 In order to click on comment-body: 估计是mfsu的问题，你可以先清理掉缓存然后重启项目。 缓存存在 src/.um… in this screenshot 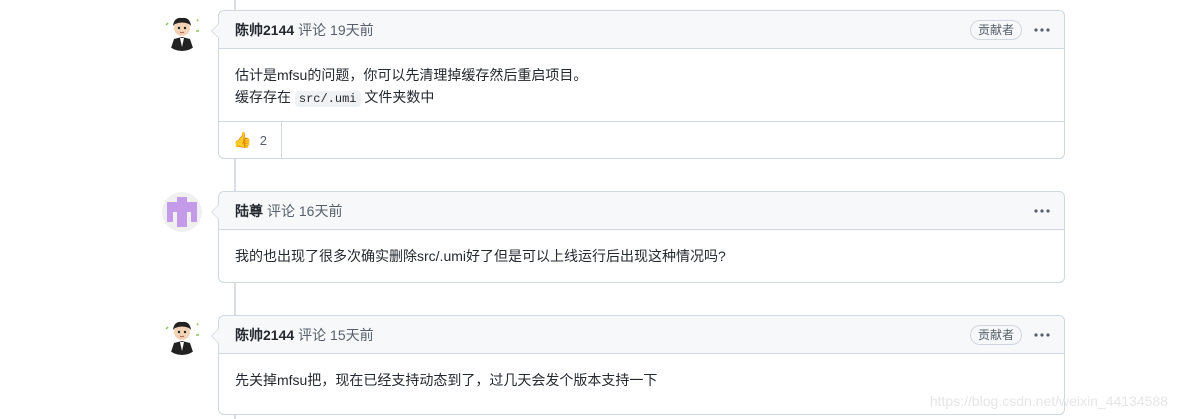, I will do `click(641, 85)`.